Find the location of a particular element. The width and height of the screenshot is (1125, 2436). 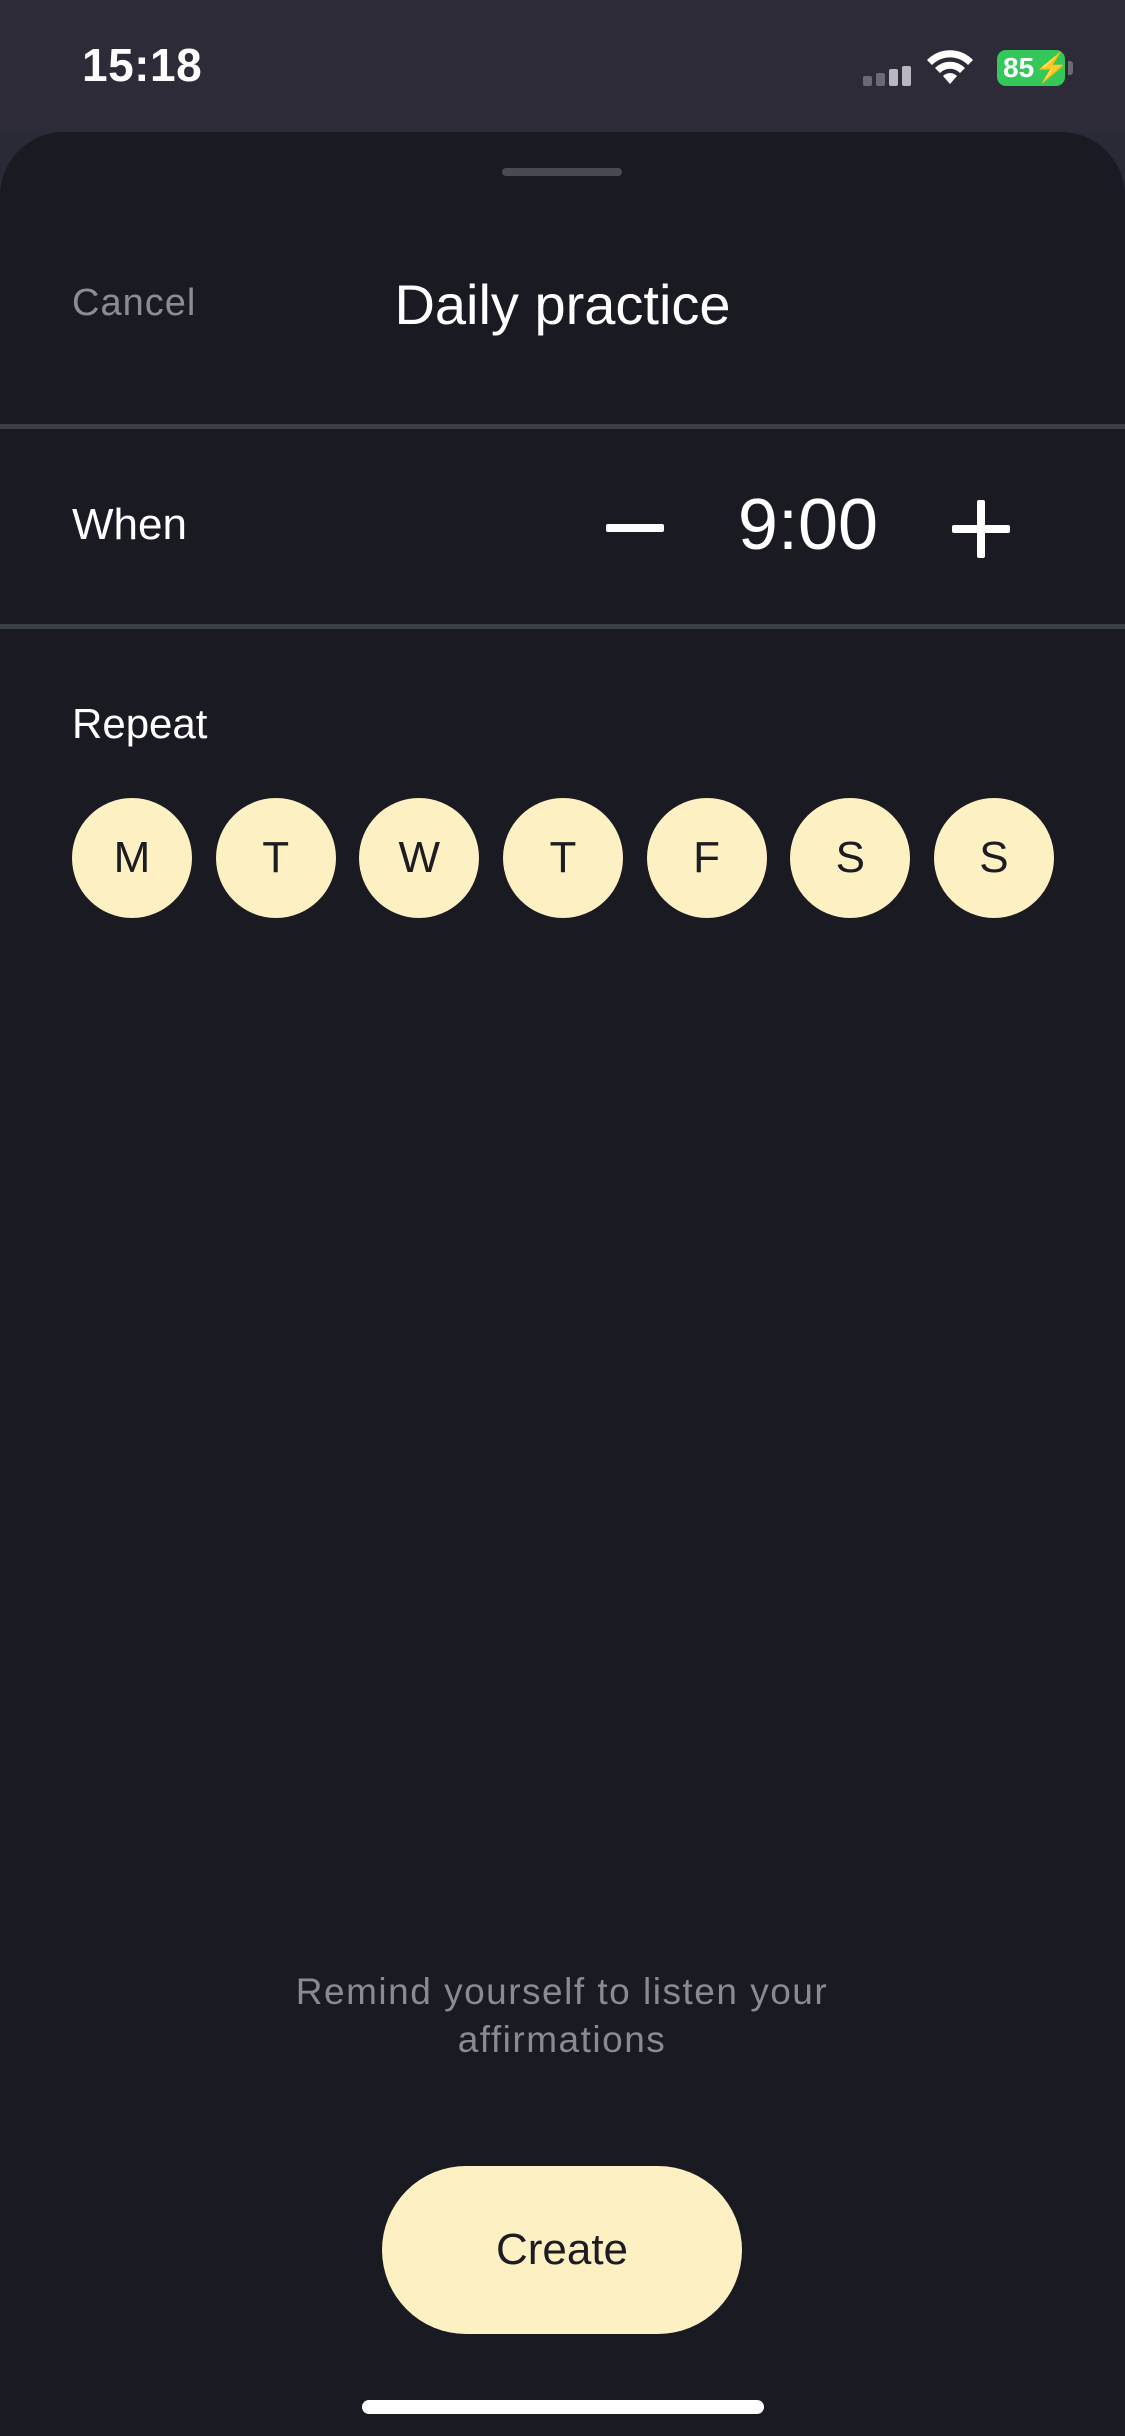

wifi-icon is located at coordinates (950, 69).